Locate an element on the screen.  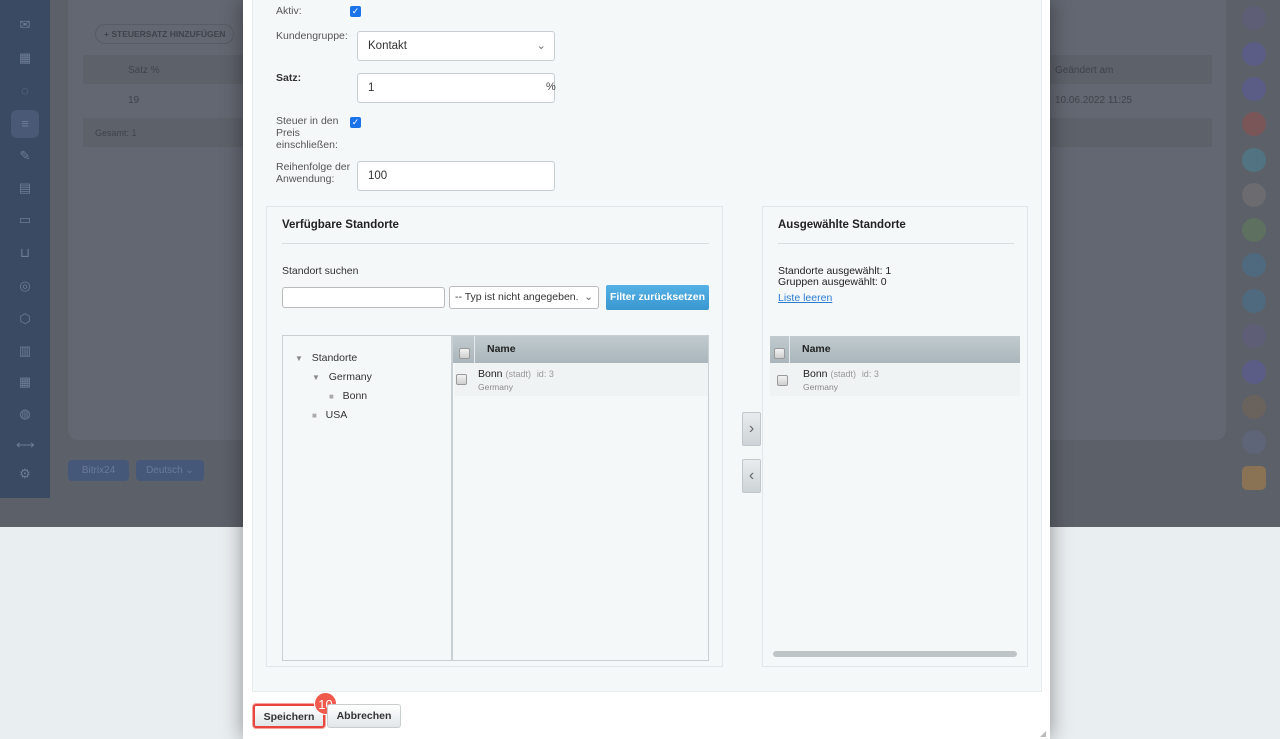
rate-label: Satz: is located at coordinates (289, 78).